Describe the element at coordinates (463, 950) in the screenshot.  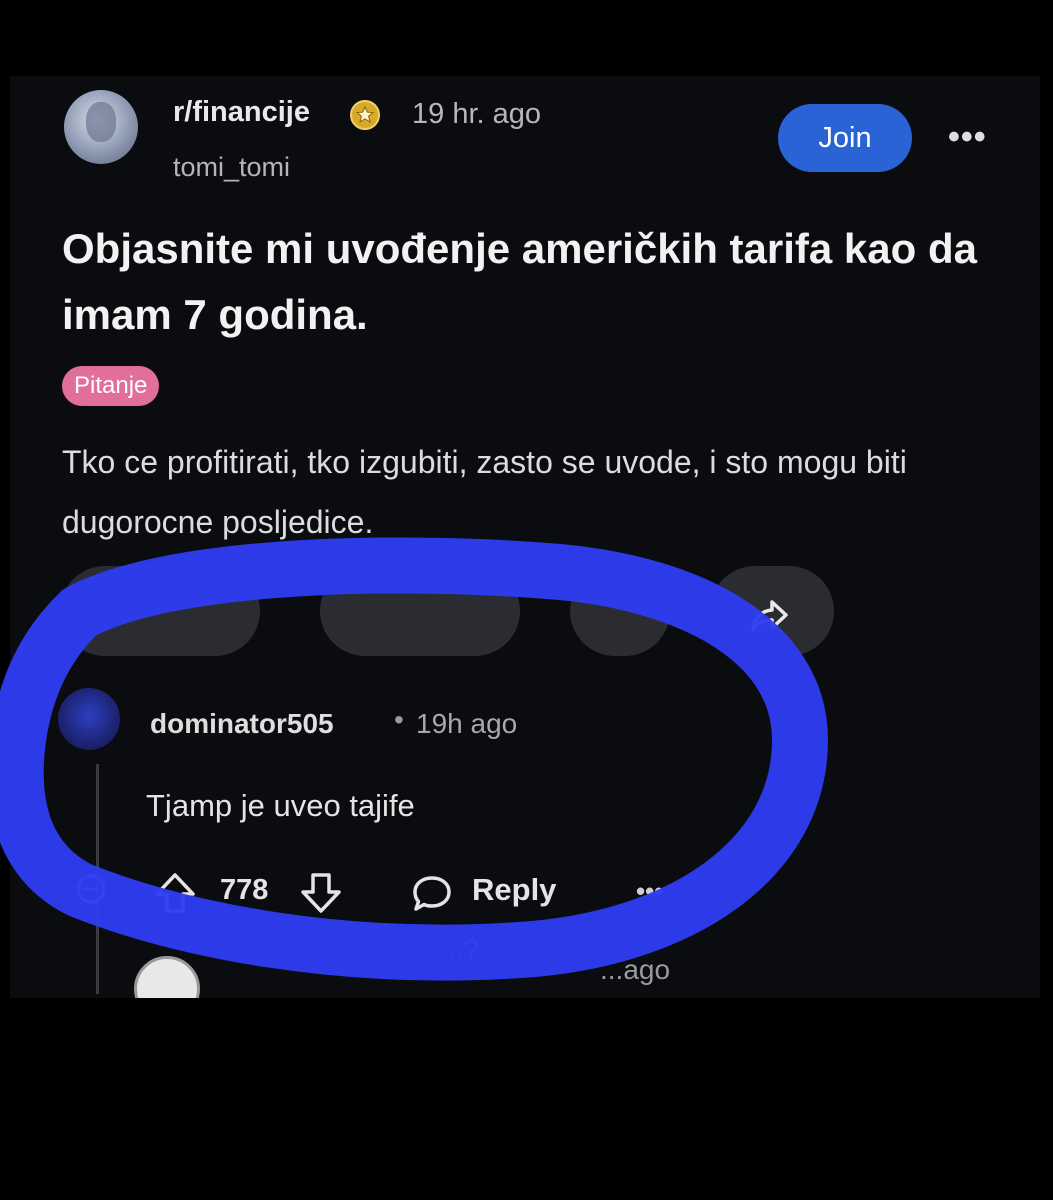
I see `next-comment-username: ..?` at that location.